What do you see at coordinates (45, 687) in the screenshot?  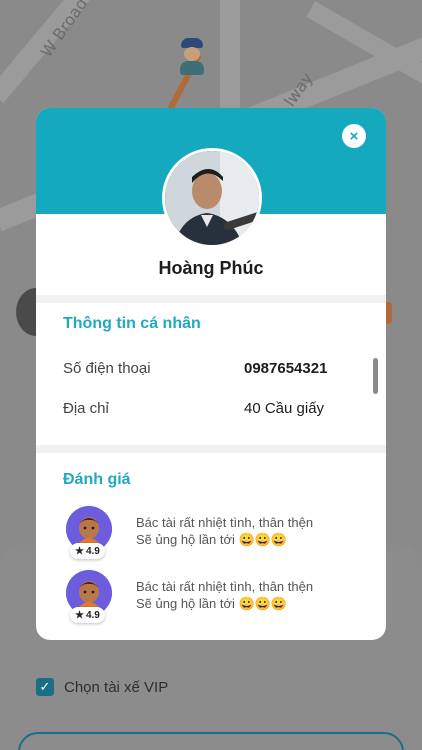 I see `vip-checkbox: ✓` at bounding box center [45, 687].